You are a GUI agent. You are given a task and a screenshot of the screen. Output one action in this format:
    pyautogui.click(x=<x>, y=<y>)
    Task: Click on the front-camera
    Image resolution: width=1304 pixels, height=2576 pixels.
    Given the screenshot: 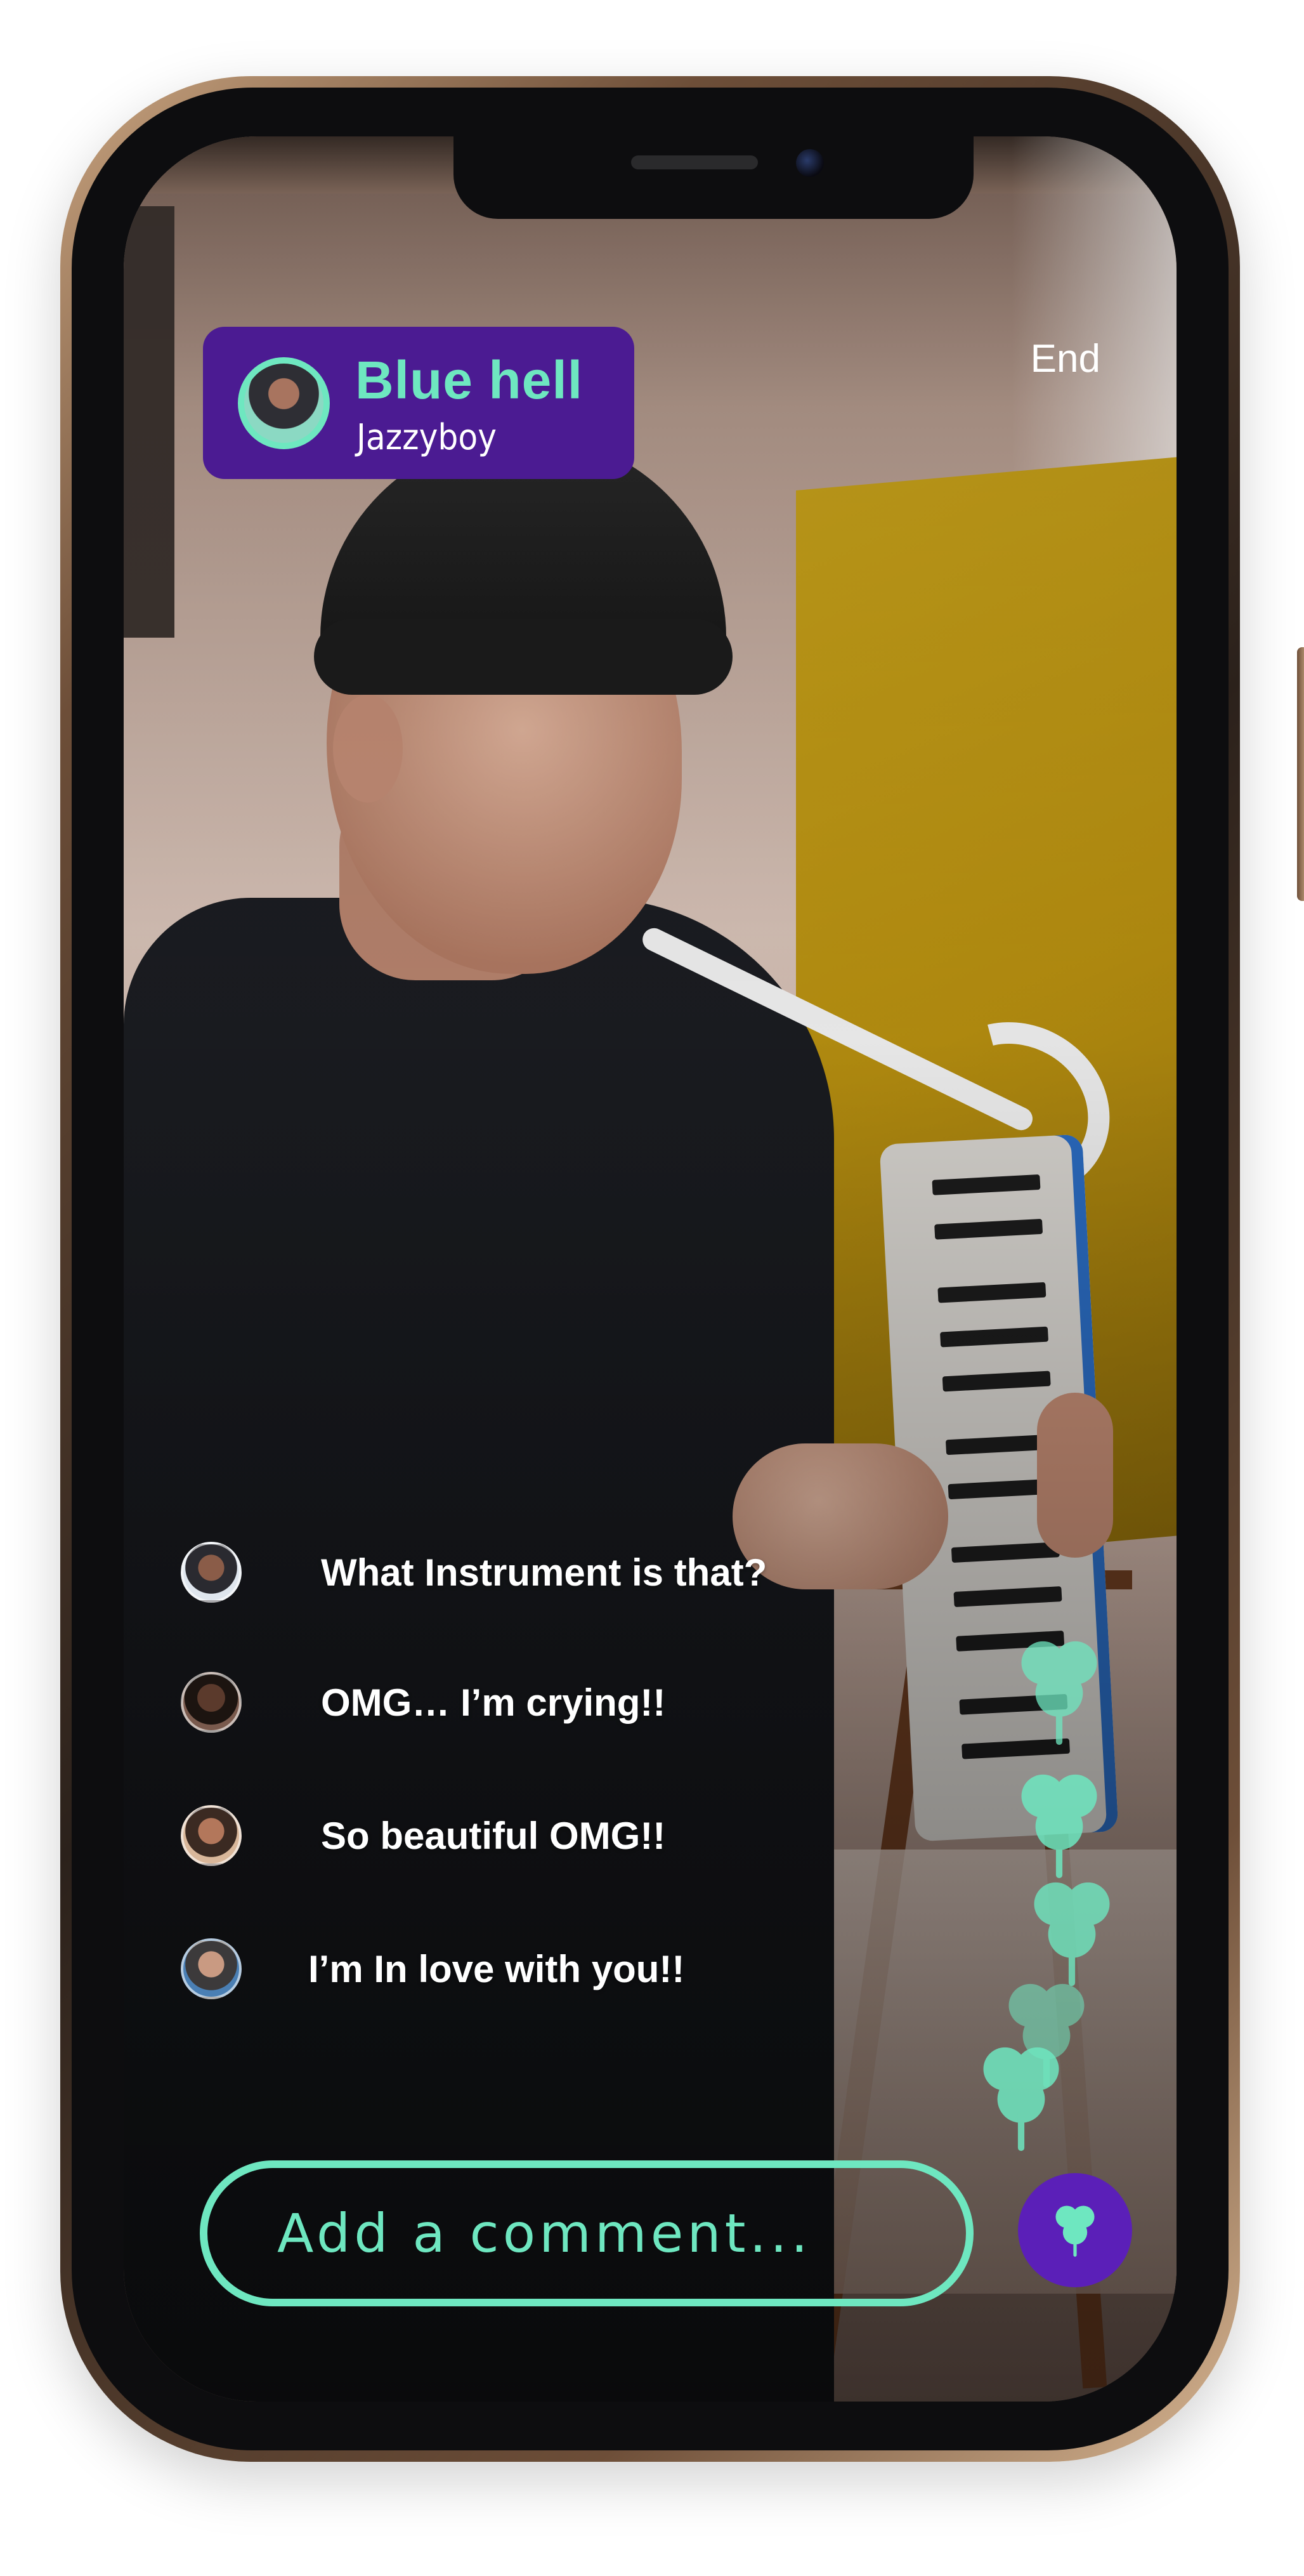 What is the action you would take?
    pyautogui.click(x=810, y=163)
    